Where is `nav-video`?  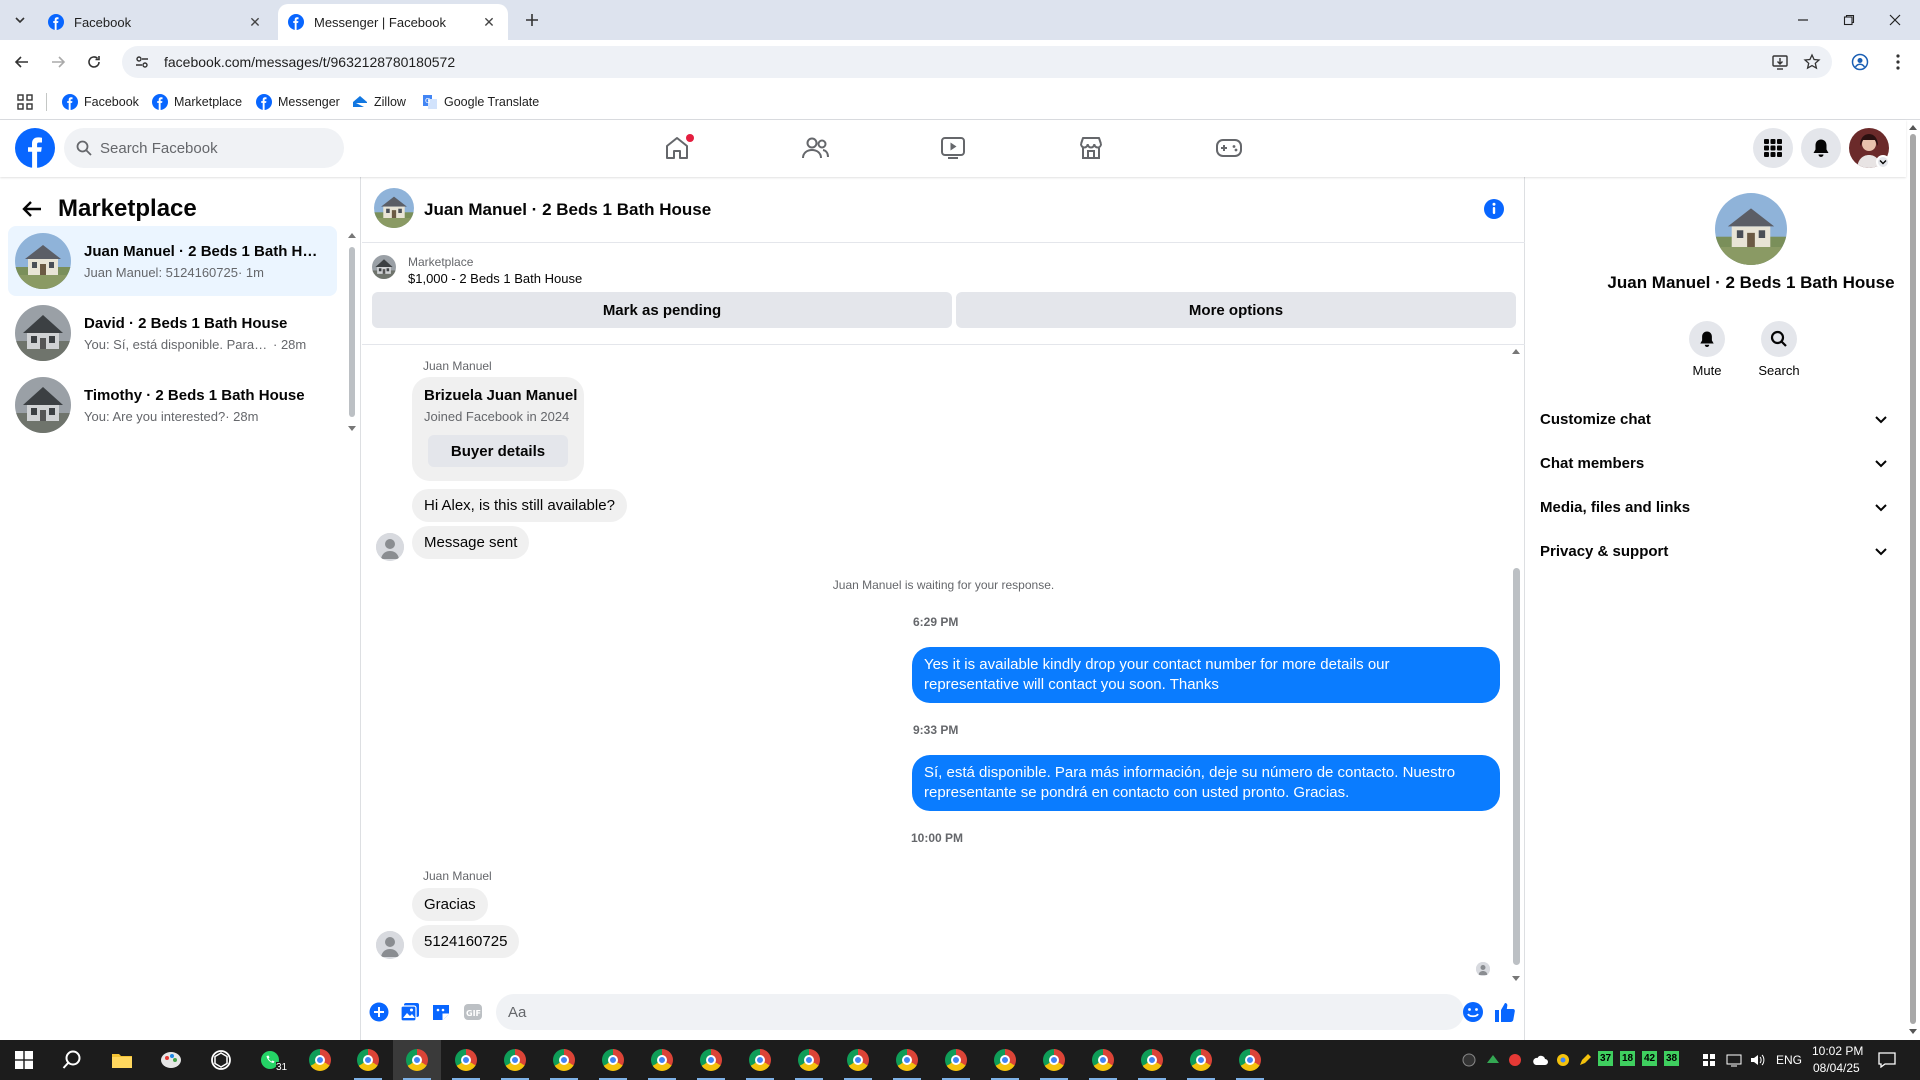
nav-video is located at coordinates (953, 148).